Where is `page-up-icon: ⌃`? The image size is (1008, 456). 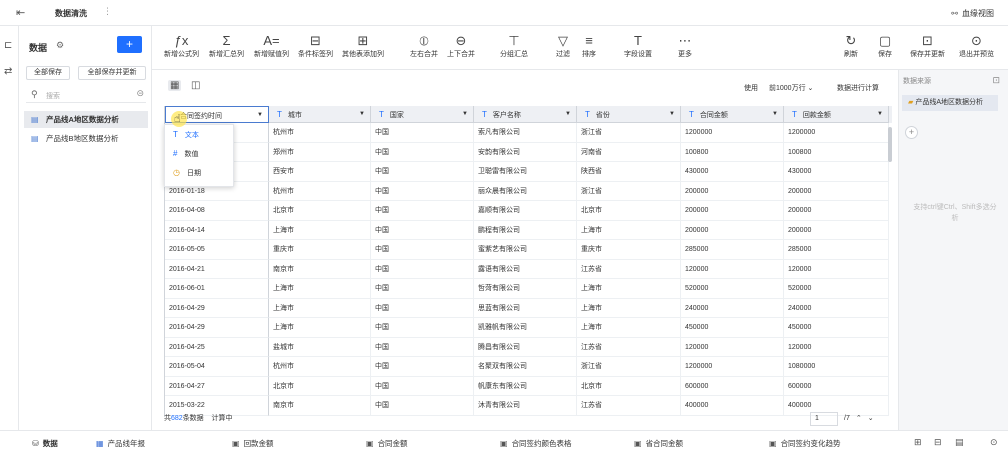
page-up-icon: ⌃ is located at coordinates (859, 418).